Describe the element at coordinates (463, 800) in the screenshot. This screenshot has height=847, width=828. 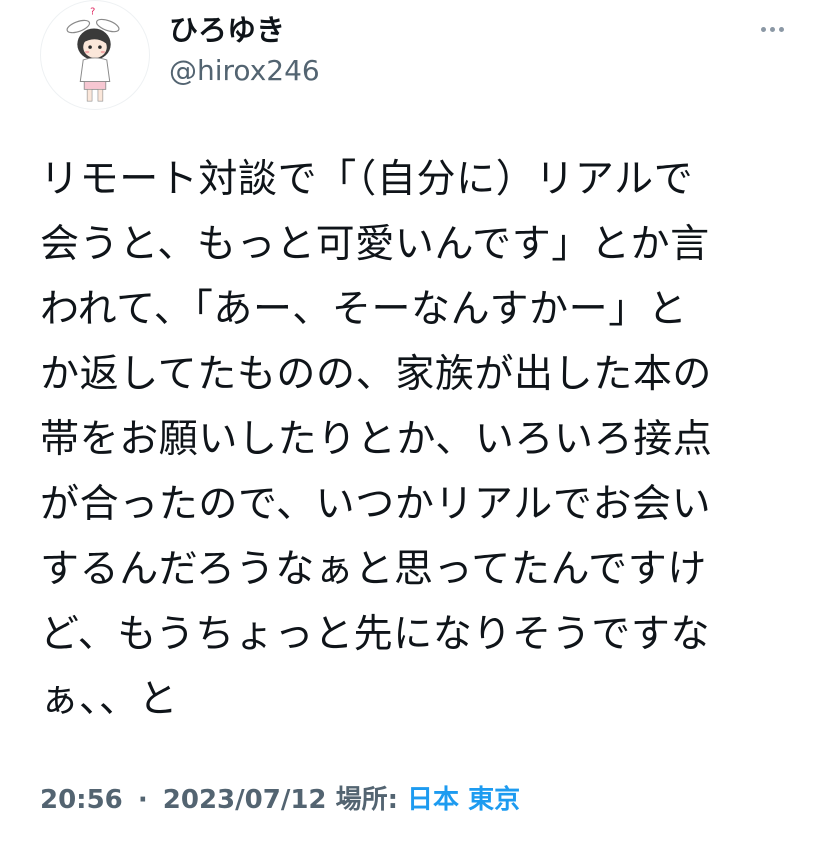
I see `location-link: 日本 東京` at that location.